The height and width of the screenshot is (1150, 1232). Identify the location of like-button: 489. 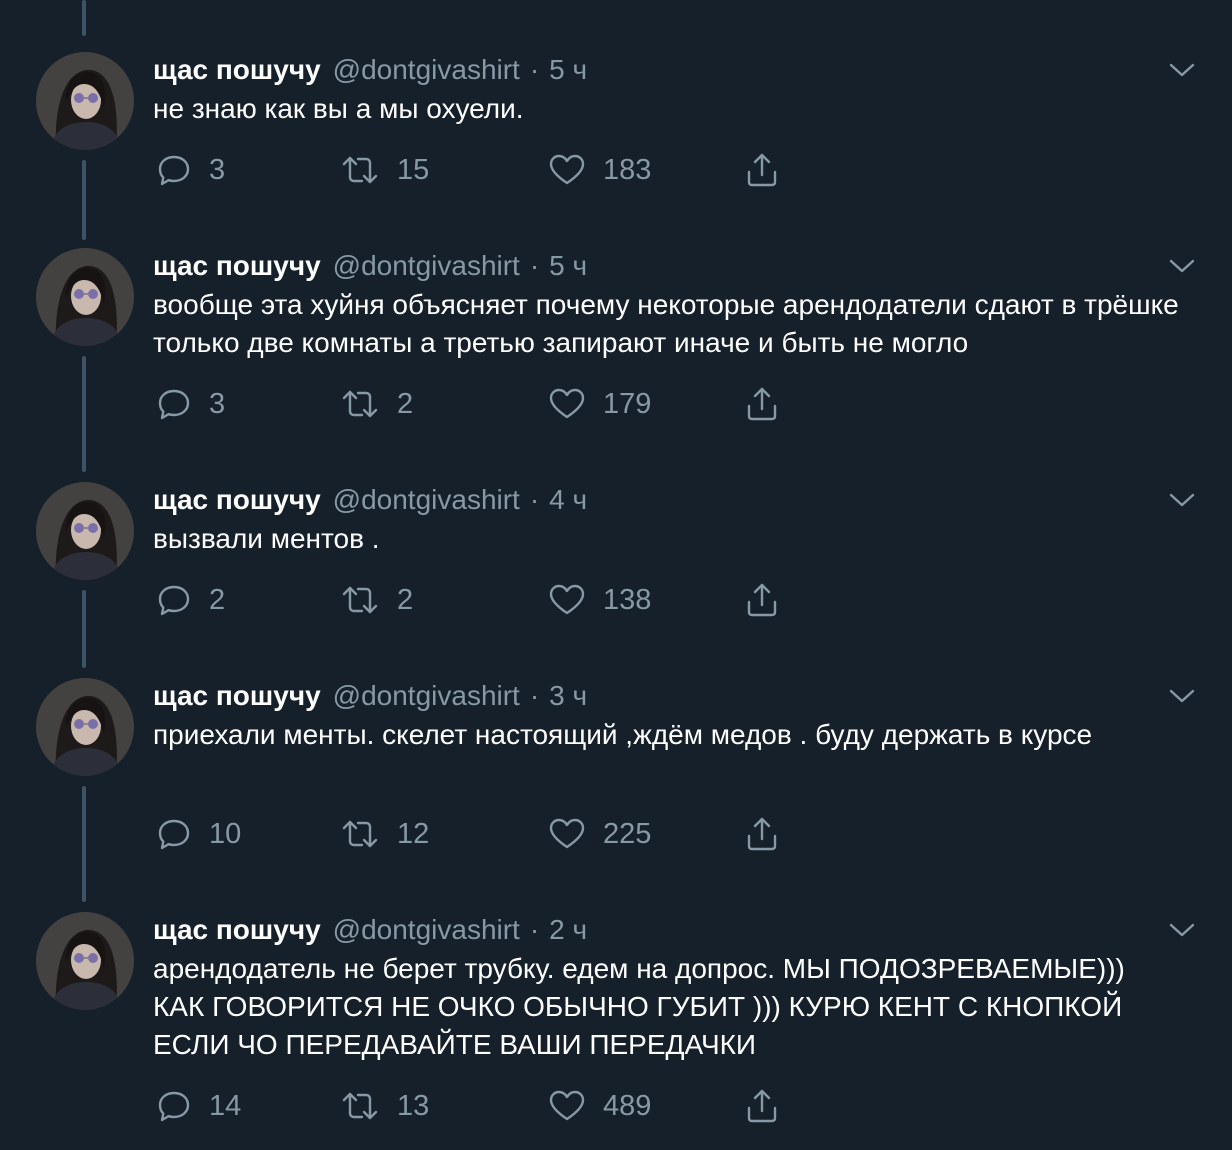
(600, 1106).